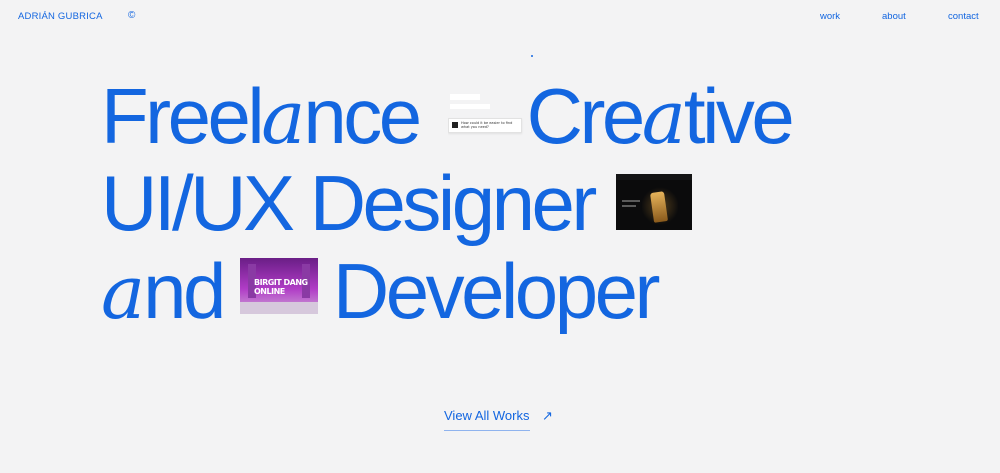  I want to click on headline-word-freelance: Freelance, so click(261, 116).